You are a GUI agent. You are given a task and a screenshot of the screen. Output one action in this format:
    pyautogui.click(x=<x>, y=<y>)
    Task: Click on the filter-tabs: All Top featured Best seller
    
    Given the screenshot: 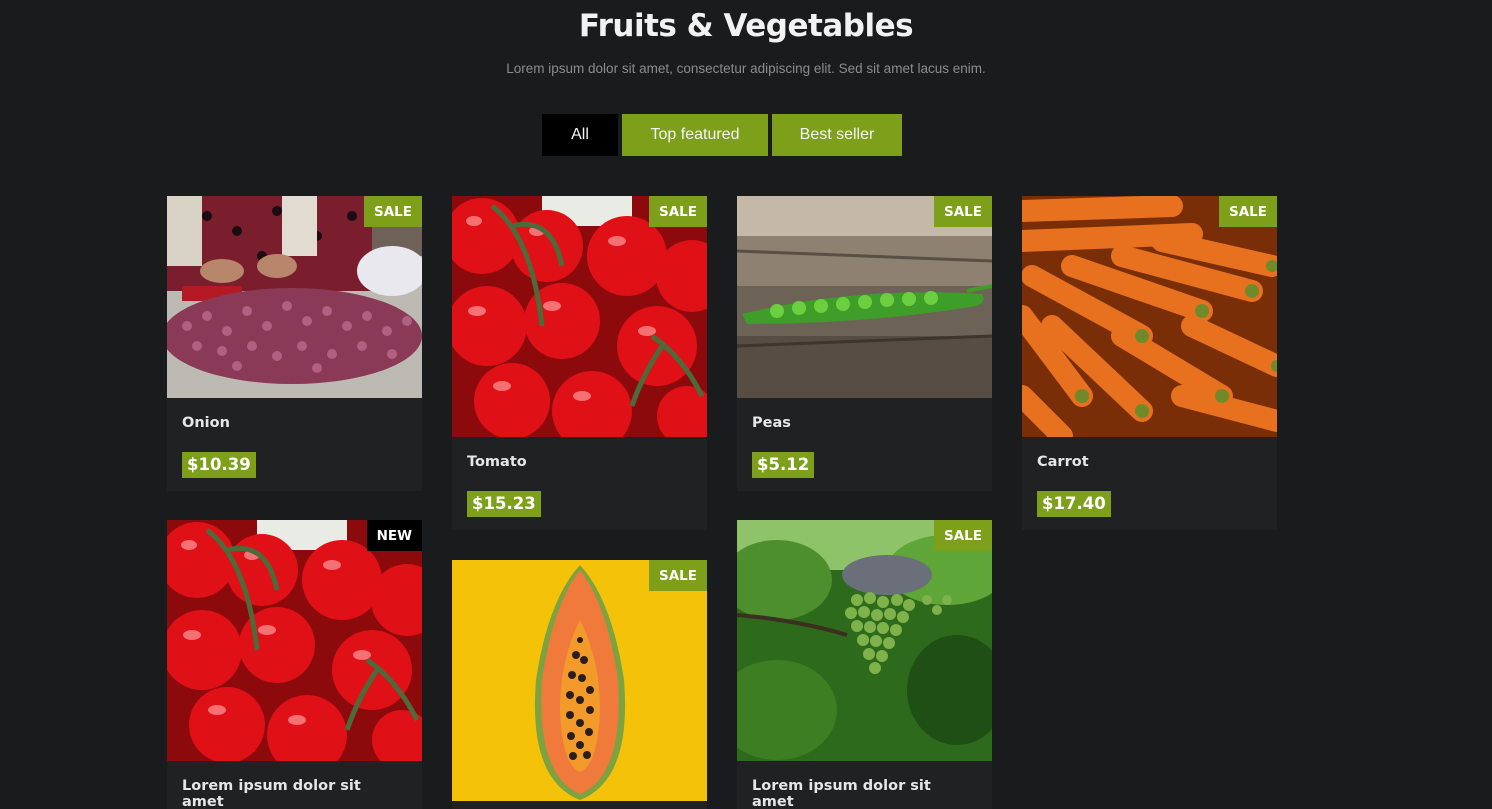 What is the action you would take?
    pyautogui.click(x=722, y=135)
    